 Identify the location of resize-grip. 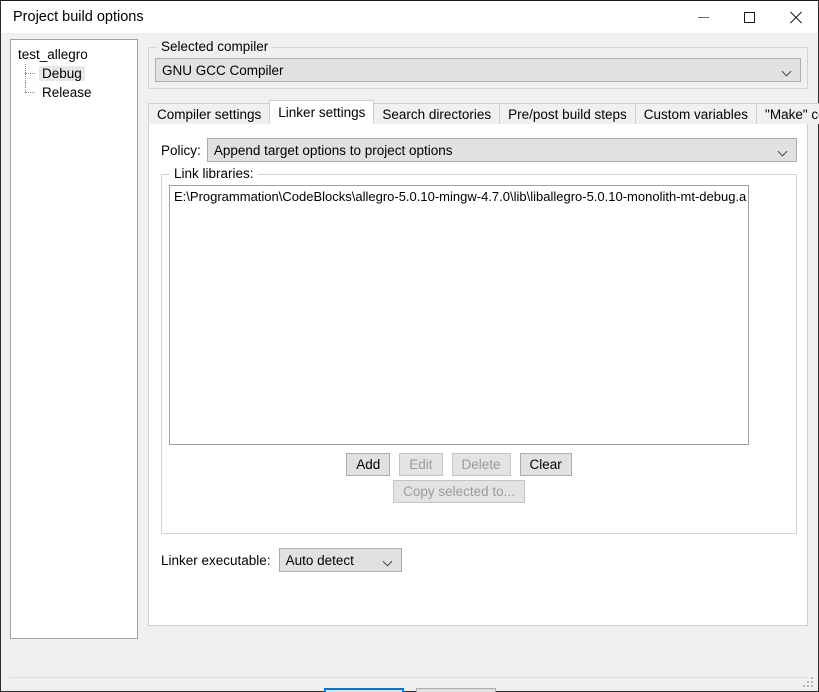
(808, 682).